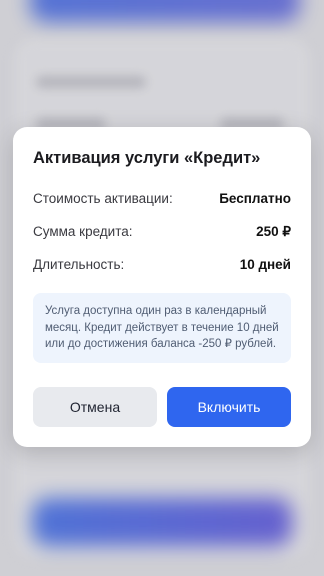 The height and width of the screenshot is (576, 324). I want to click on activation-cost-row: Стоимость активации: Бесплатно, so click(162, 198).